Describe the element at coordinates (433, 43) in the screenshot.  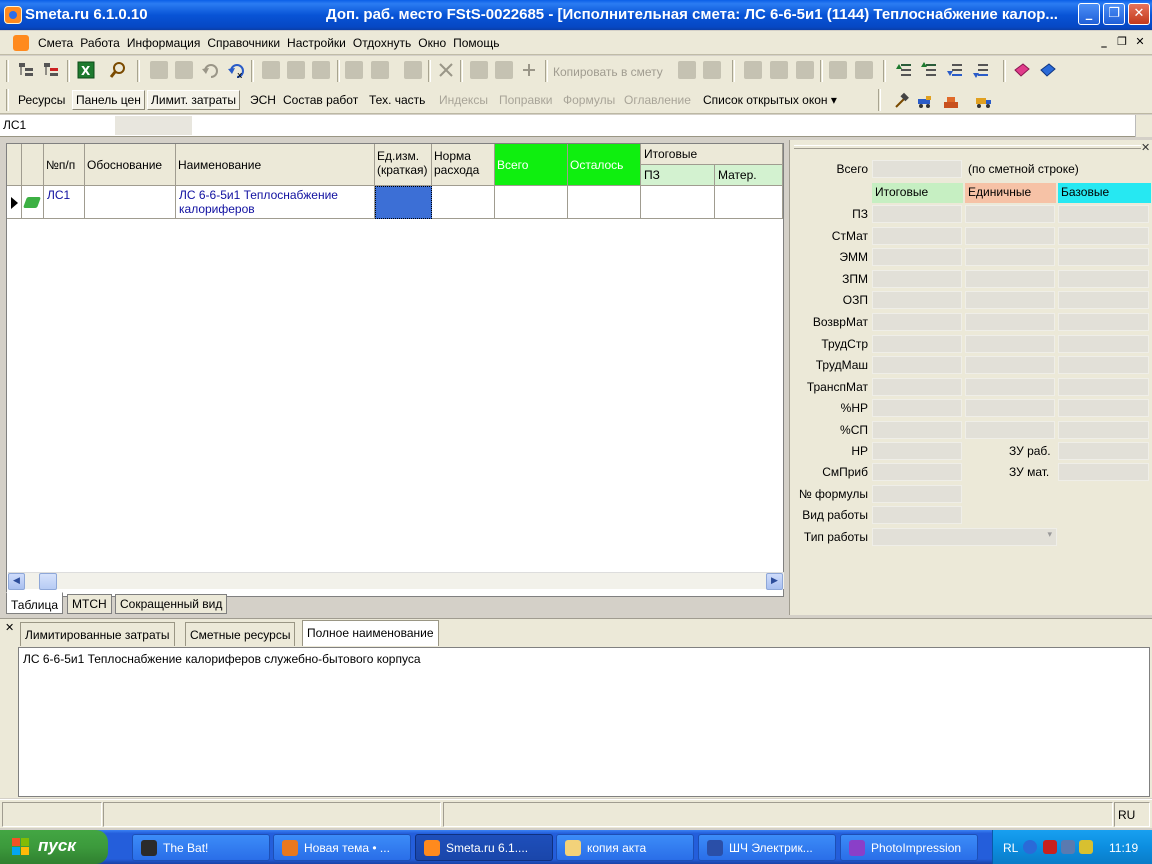
I see `menu-okno: Окно` at that location.